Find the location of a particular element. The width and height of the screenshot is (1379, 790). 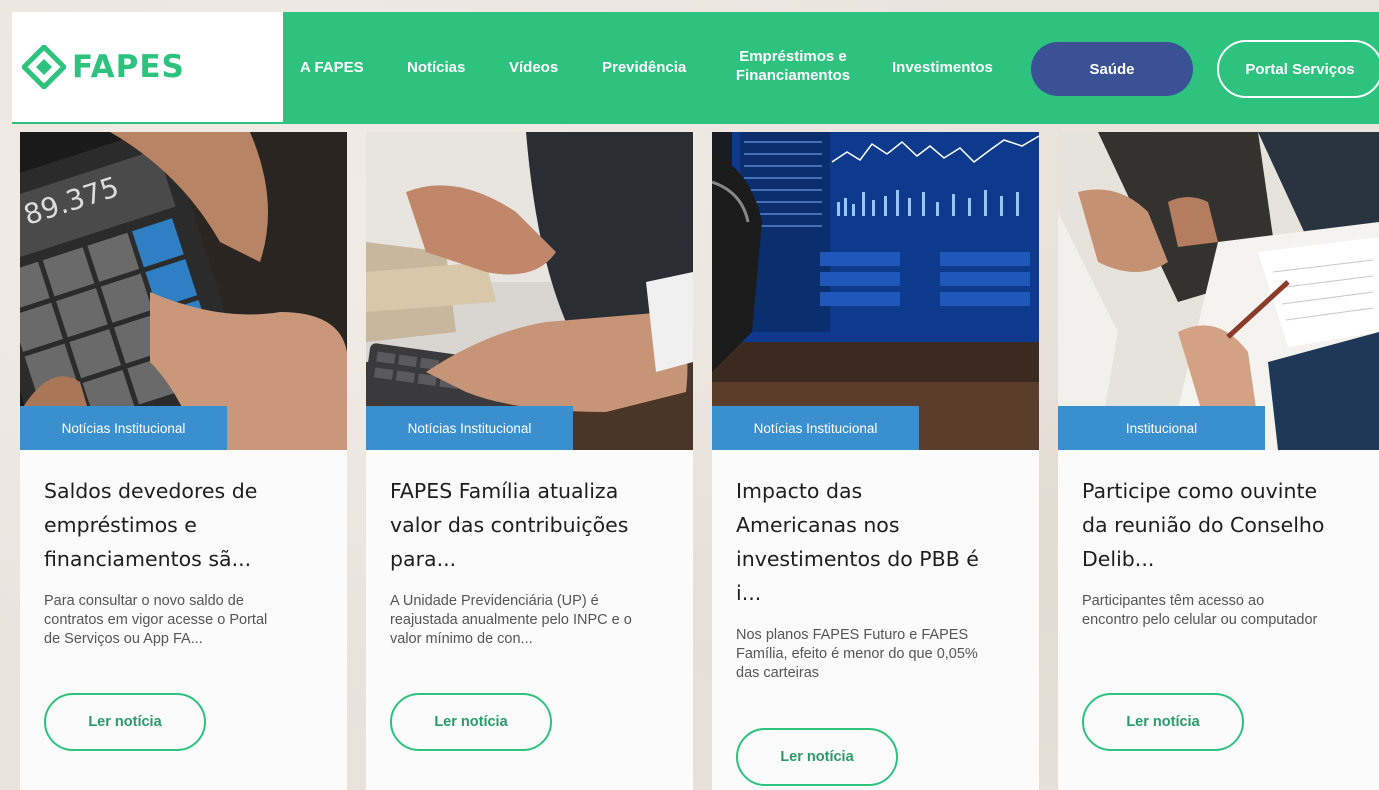

hand-typing-image is located at coordinates (529, 291).